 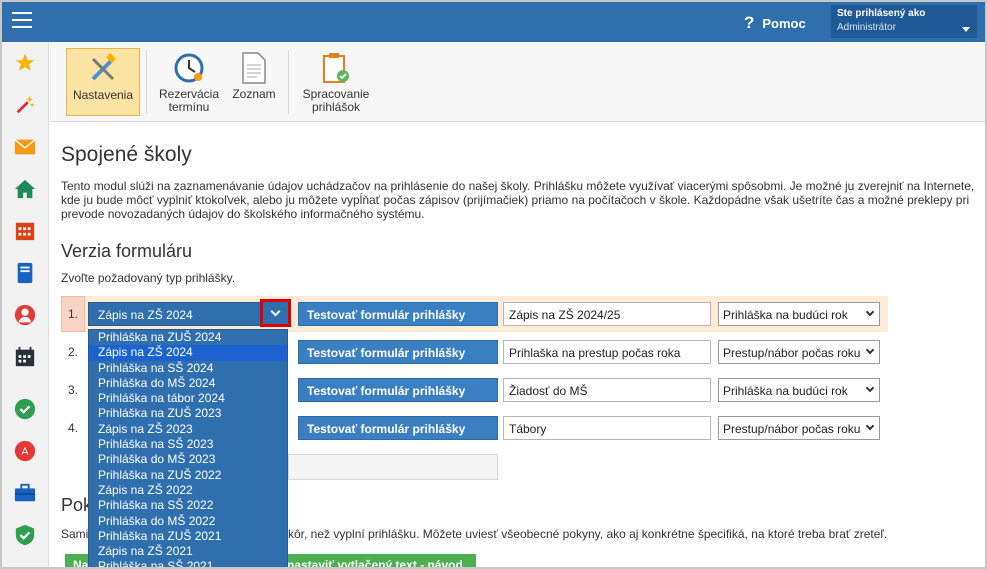 I want to click on user-menu-caption: Ste prihlásený ako, so click(x=881, y=13).